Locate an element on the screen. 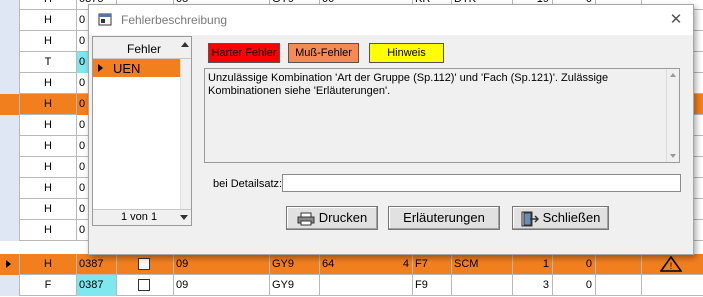 This screenshot has height=297, width=703. table-row: F 0387 09 GY9 F9 3 0 is located at coordinates (351, 285).